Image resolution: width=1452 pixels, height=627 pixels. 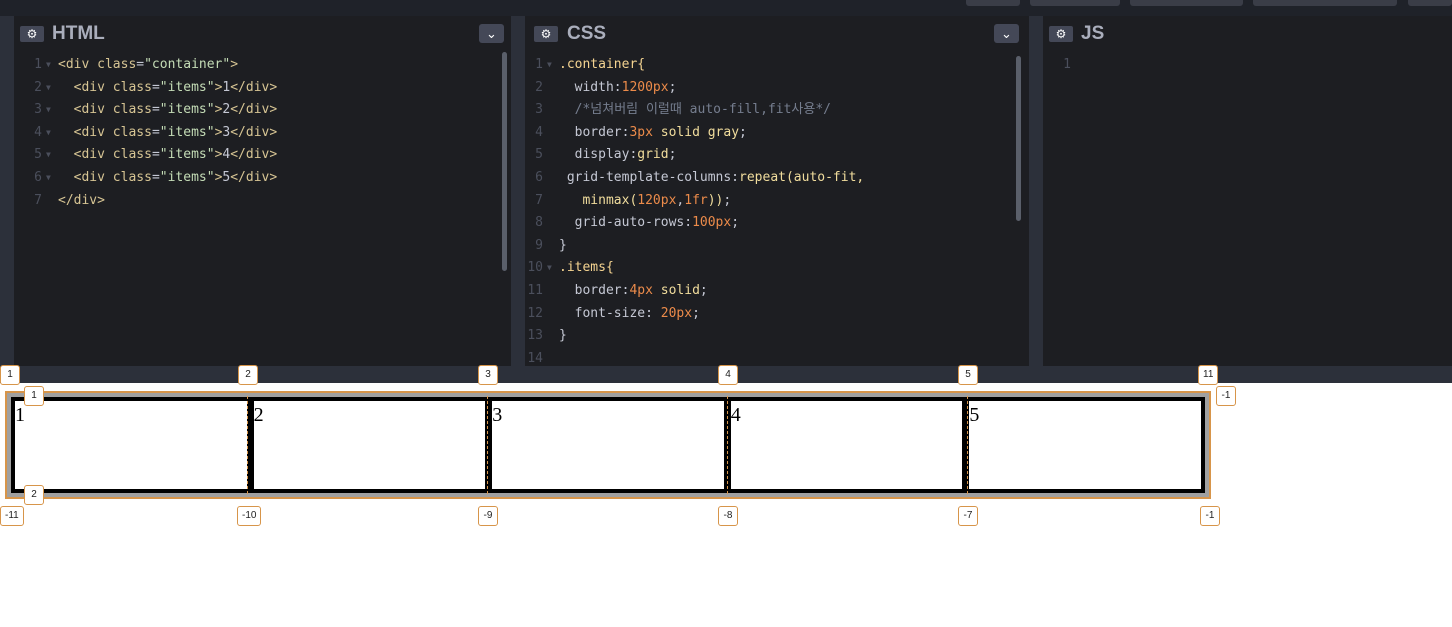 I want to click on code-line: 13}, so click(x=772, y=336).